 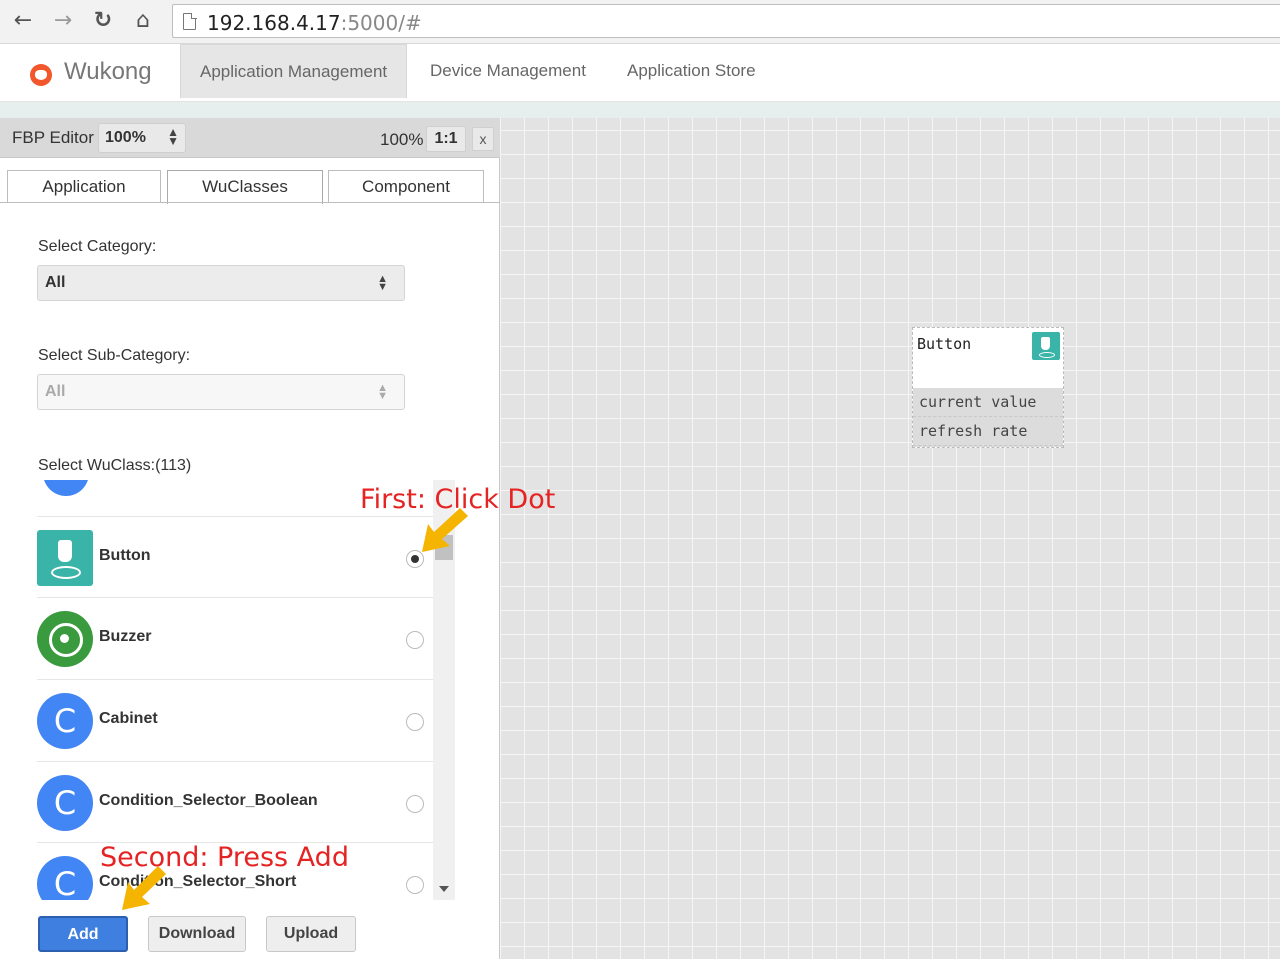 What do you see at coordinates (446, 139) in the screenshot?
I see `ratio-button: 1:1` at bounding box center [446, 139].